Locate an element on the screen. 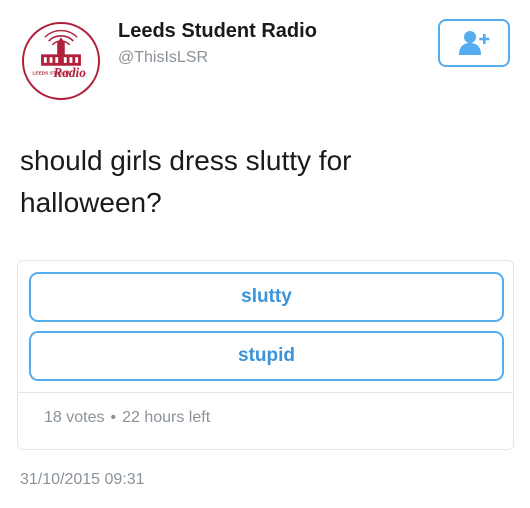  poll-vote-count: 18 votes is located at coordinates (74, 417).